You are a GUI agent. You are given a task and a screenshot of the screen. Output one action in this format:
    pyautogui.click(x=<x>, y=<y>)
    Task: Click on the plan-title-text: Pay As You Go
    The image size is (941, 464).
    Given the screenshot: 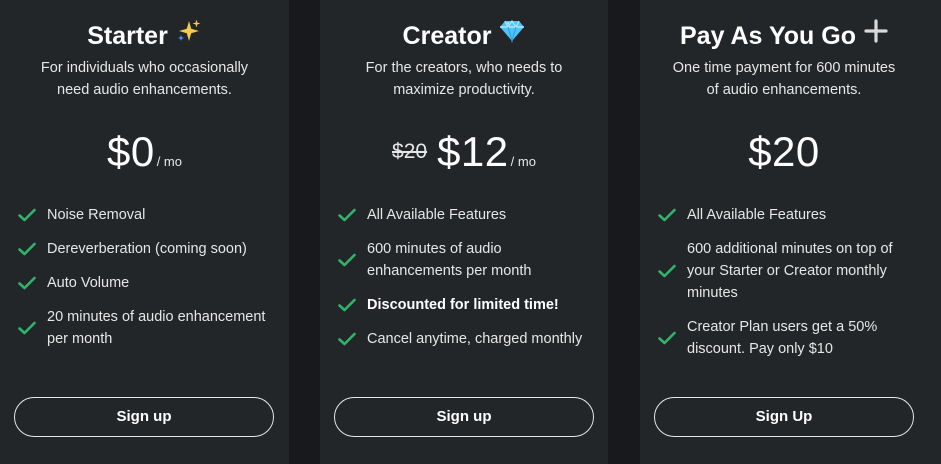 What is the action you would take?
    pyautogui.click(x=768, y=36)
    